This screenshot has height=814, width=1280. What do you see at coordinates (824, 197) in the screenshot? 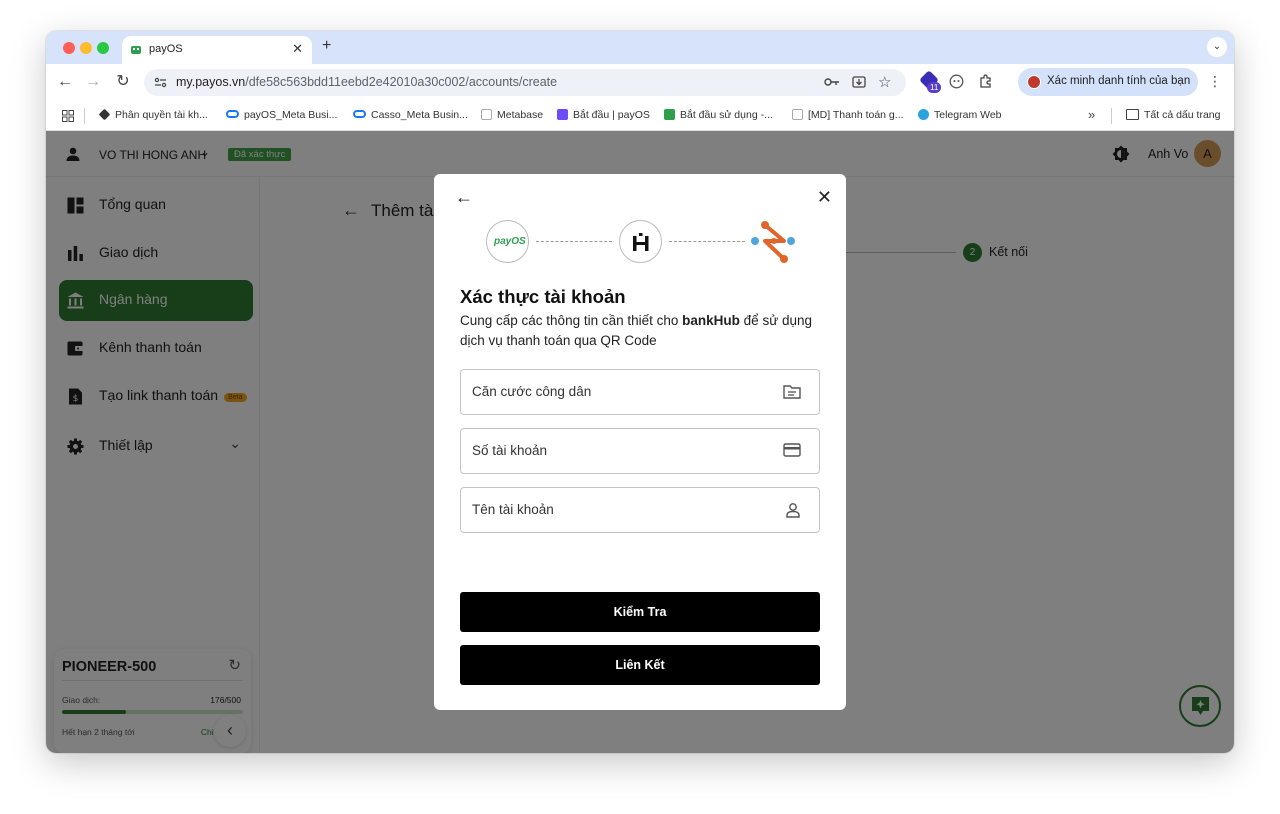
I see `modal-close-icon: ✕` at bounding box center [824, 197].